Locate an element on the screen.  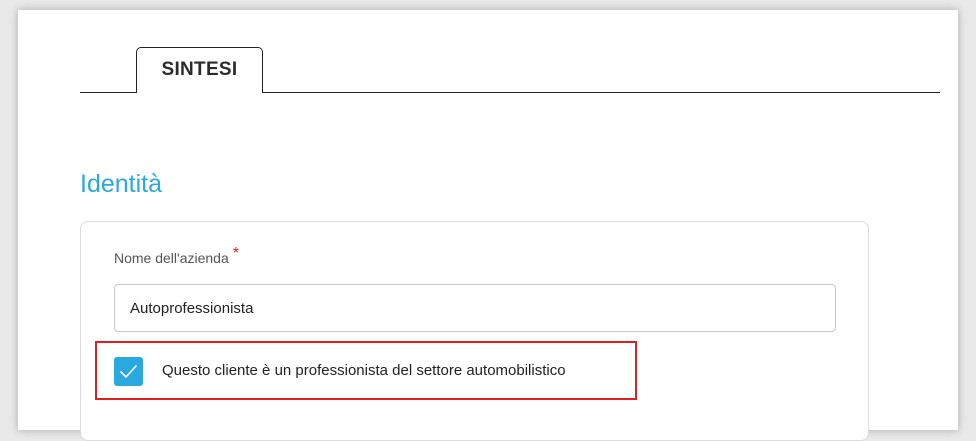
company-name-label: Nome dell'azienda * is located at coordinates (176, 256).